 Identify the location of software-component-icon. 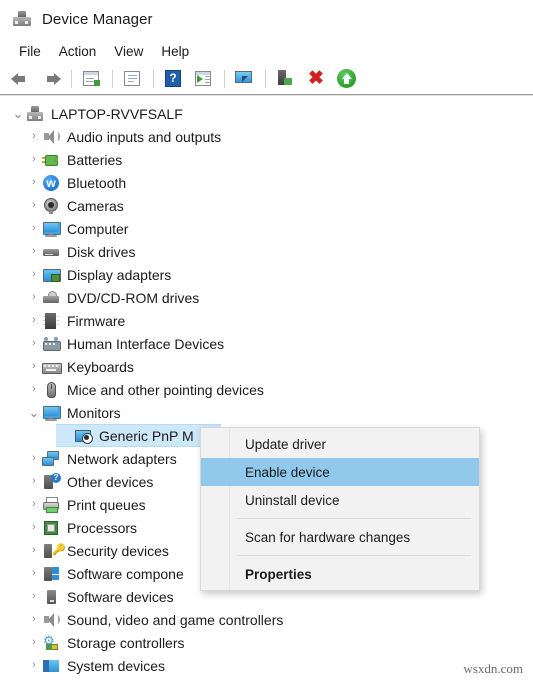
(51, 574).